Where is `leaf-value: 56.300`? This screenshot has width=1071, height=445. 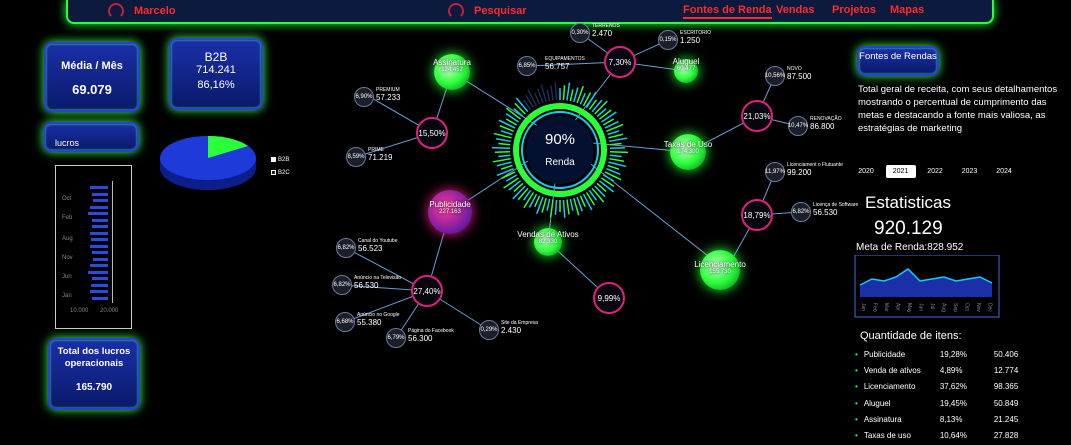
leaf-value: 56.300 is located at coordinates (420, 338).